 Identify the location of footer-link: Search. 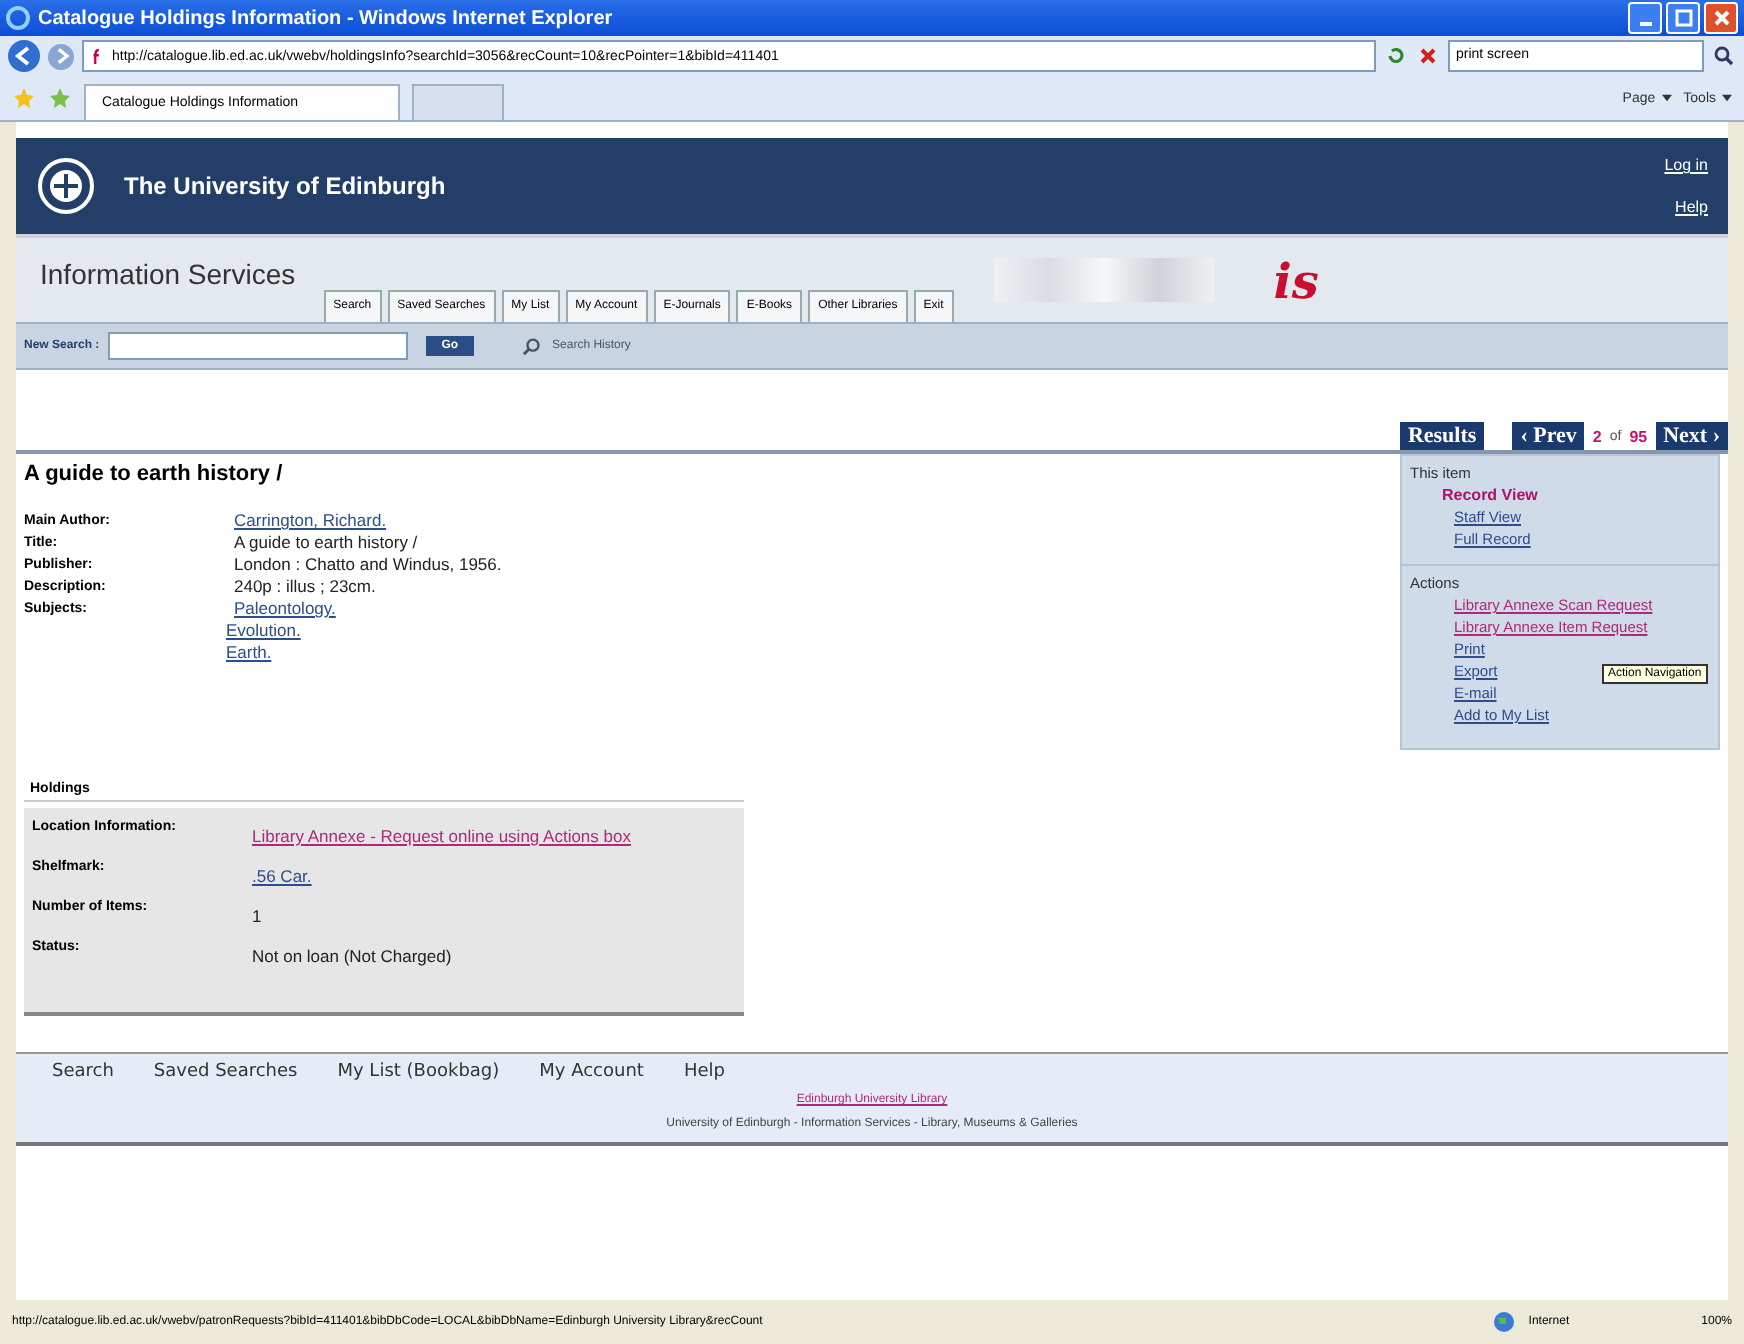
(83, 1072).